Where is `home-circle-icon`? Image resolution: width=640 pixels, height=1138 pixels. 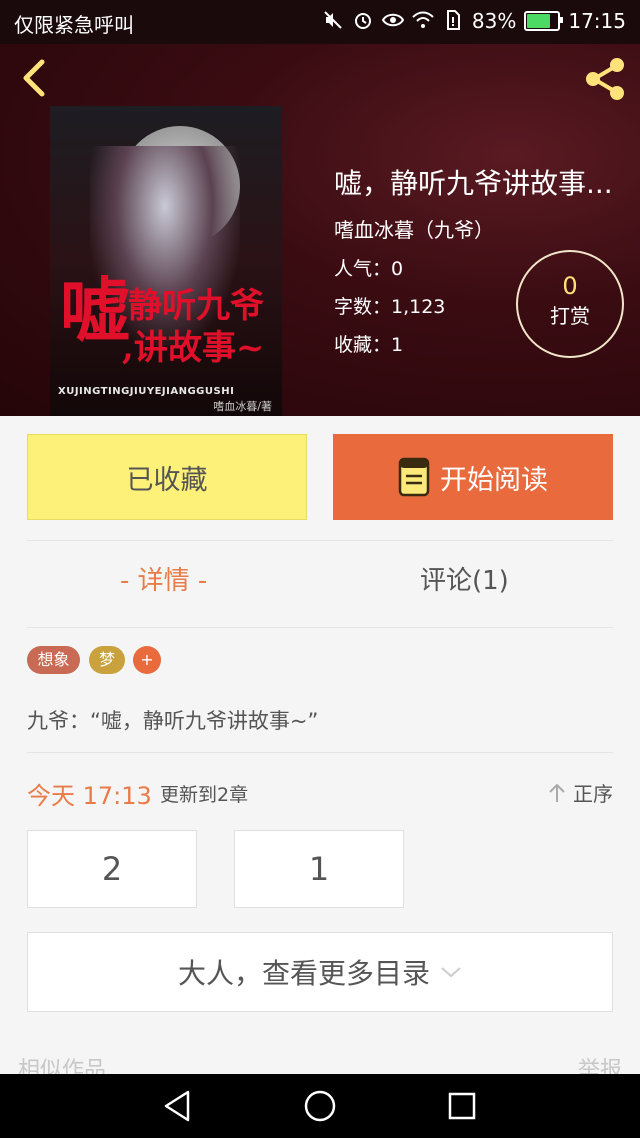 home-circle-icon is located at coordinates (320, 1106).